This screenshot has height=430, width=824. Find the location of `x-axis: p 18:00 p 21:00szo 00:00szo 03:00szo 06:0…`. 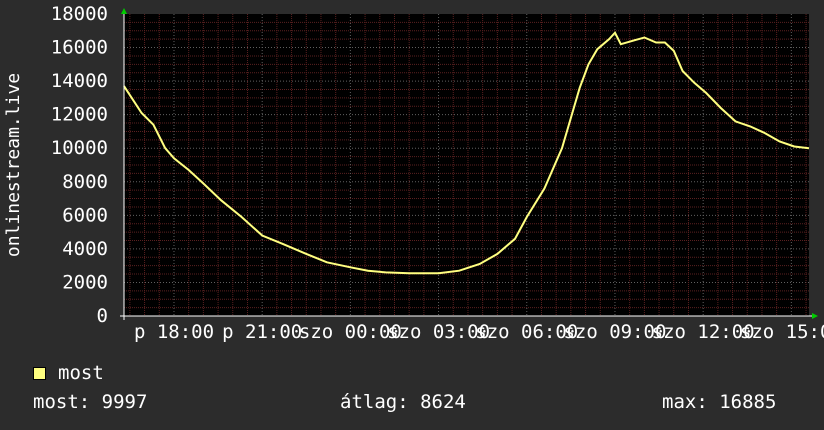

x-axis: p 18:00 p 21:00szo 00:00szo 03:00szo 06:0… is located at coordinates (479, 332).